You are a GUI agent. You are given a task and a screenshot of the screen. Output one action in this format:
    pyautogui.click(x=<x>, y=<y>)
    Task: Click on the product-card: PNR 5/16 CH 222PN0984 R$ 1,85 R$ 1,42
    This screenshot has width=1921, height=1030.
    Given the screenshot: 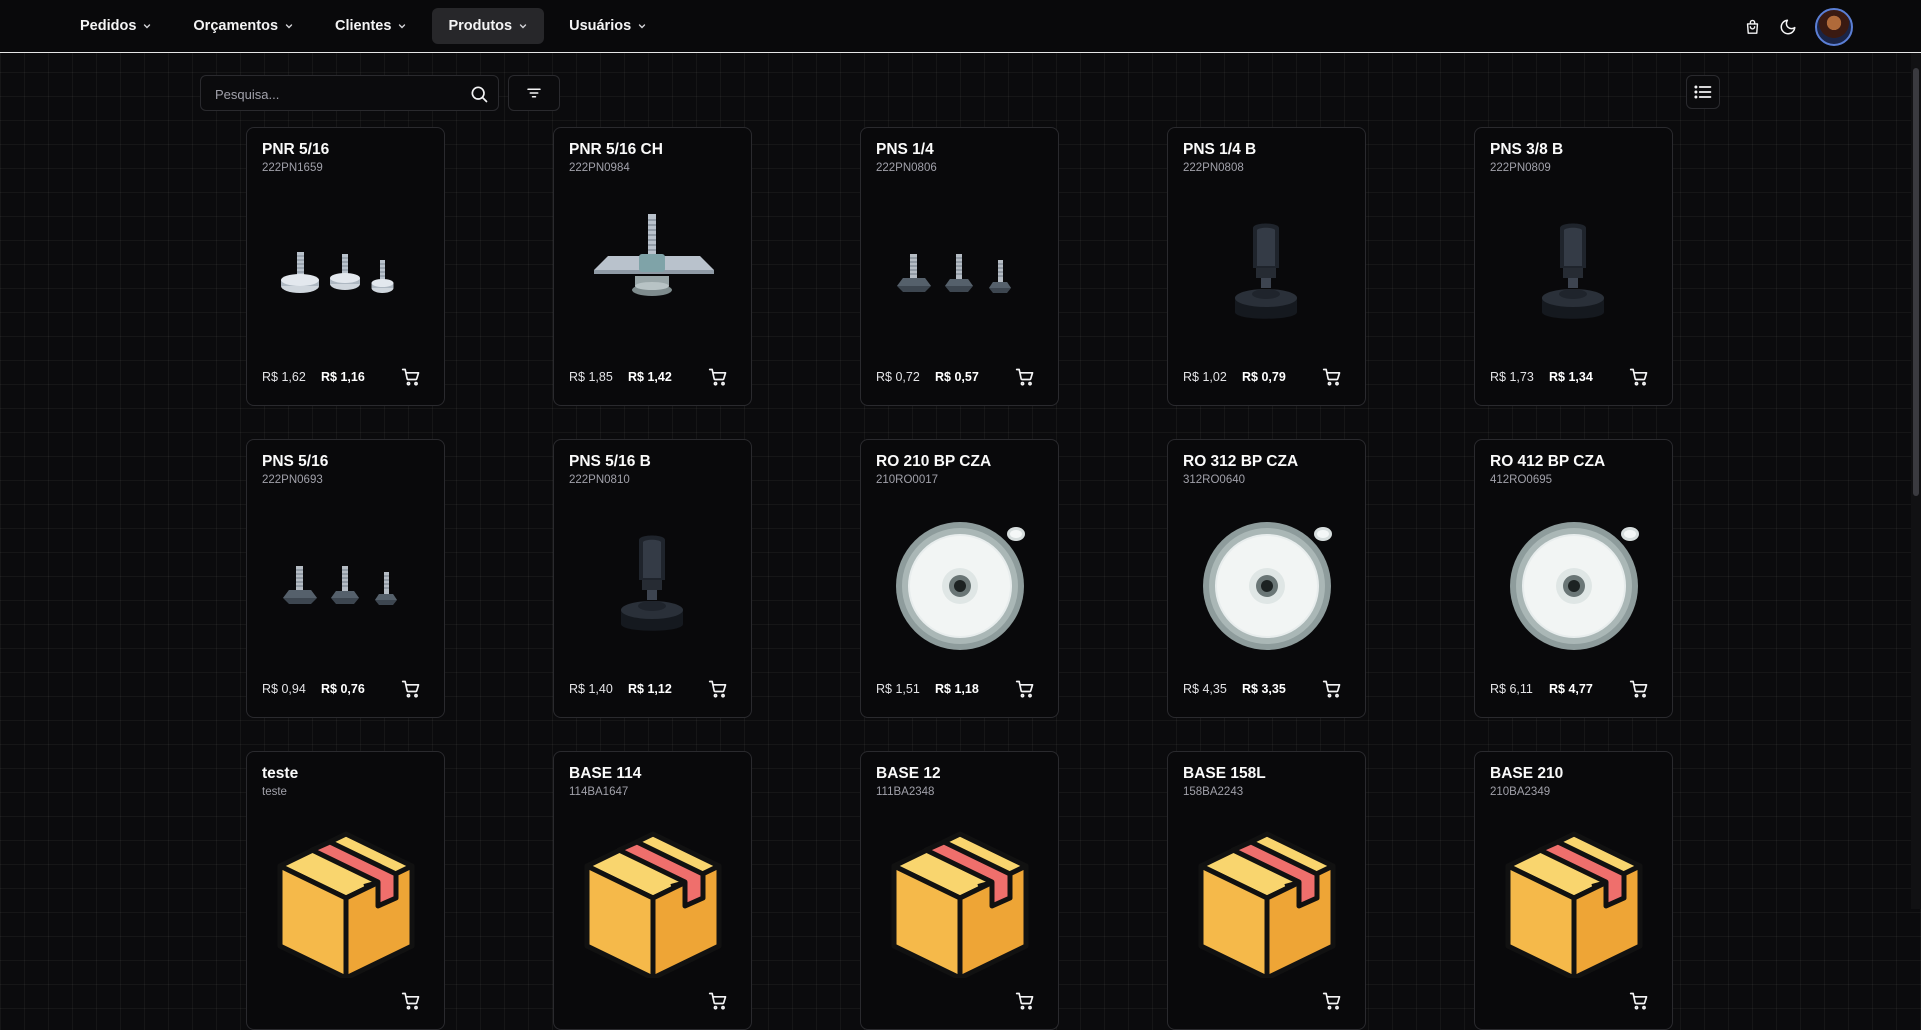 What is the action you would take?
    pyautogui.click(x=652, y=266)
    